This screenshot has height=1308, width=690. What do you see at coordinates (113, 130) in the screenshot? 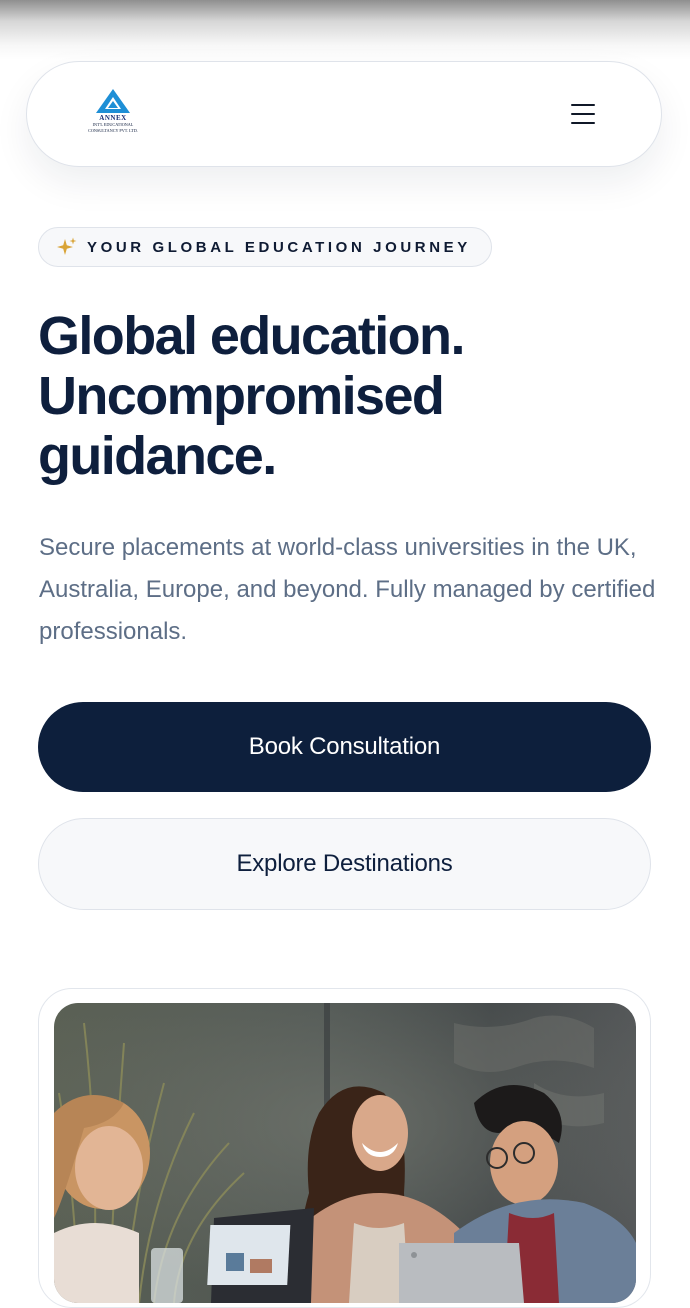
I see `logo-subtitle-2: CONSULTANCY PVT. LTD.` at bounding box center [113, 130].